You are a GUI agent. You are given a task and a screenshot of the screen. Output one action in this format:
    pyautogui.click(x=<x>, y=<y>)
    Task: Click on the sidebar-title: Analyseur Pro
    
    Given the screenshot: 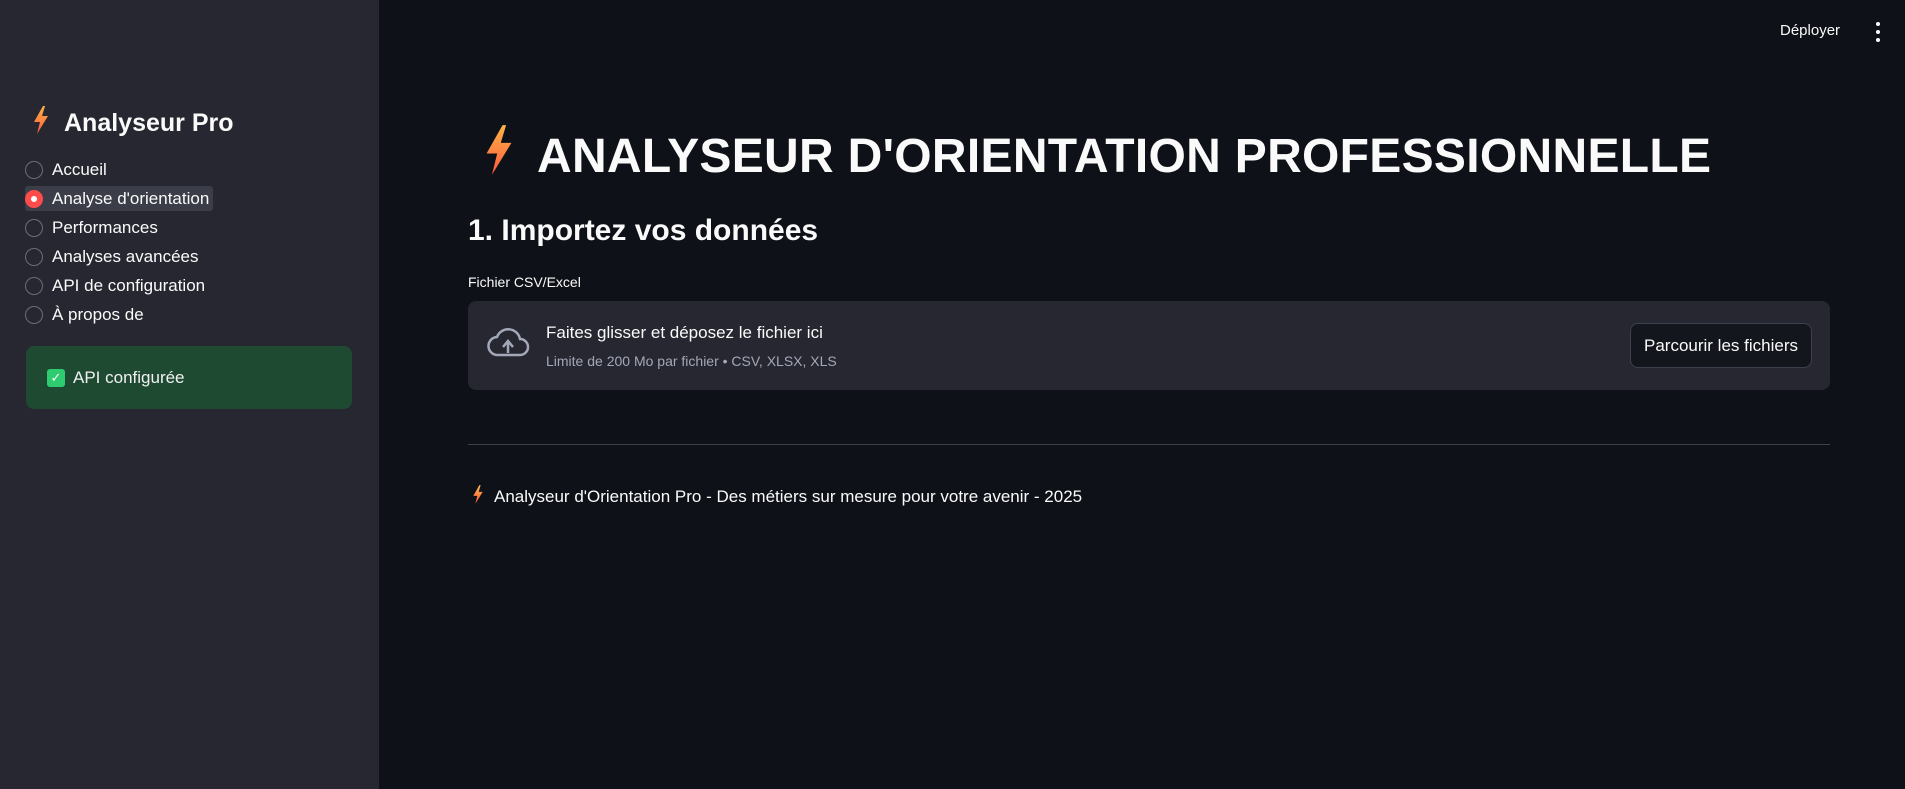 What is the action you would take?
    pyautogui.click(x=133, y=123)
    